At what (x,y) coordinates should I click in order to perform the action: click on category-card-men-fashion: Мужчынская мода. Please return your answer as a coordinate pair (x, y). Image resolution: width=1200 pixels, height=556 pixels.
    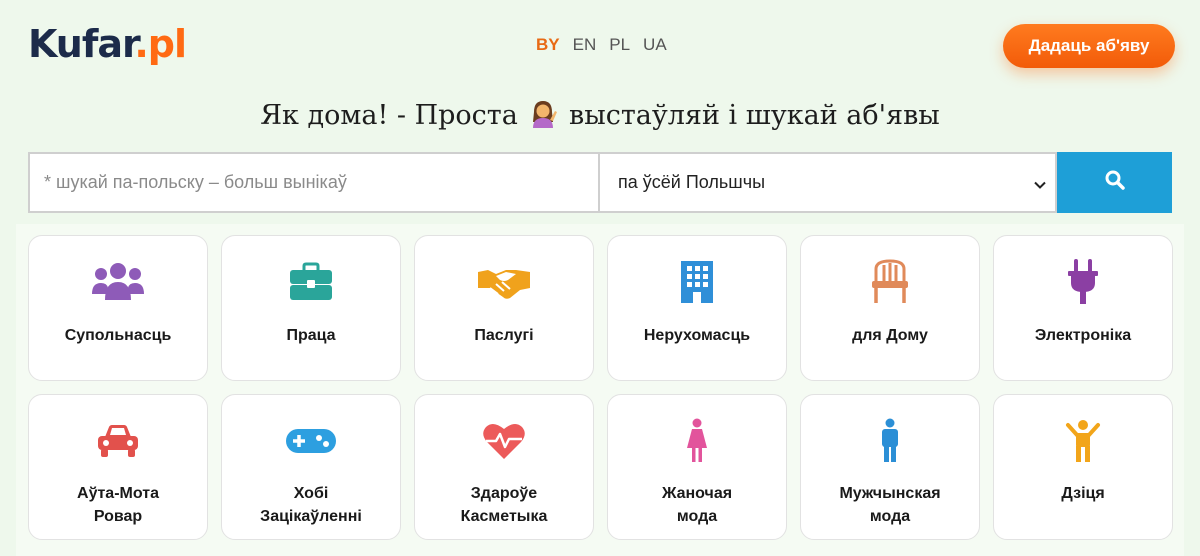
    Looking at the image, I should click on (890, 467).